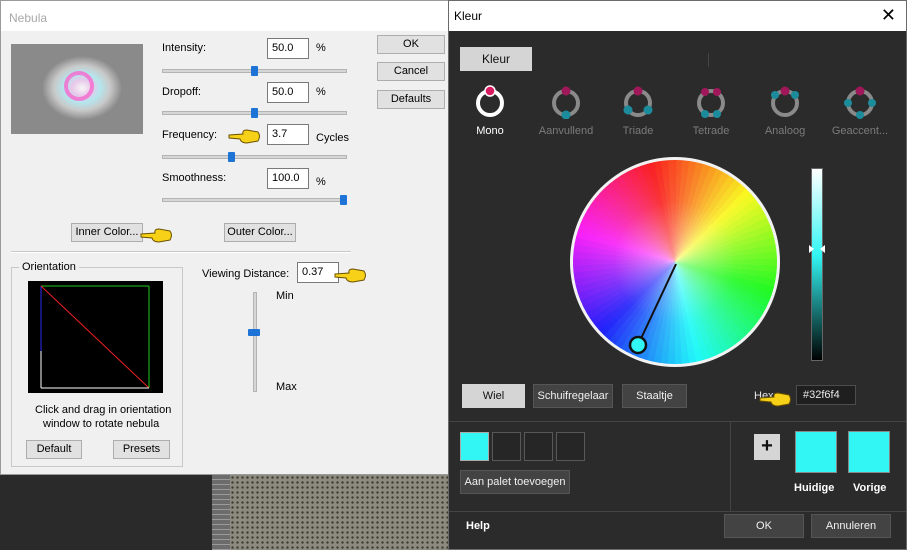 This screenshot has width=907, height=550. What do you see at coordinates (478, 526) in the screenshot?
I see `help-link: Help` at bounding box center [478, 526].